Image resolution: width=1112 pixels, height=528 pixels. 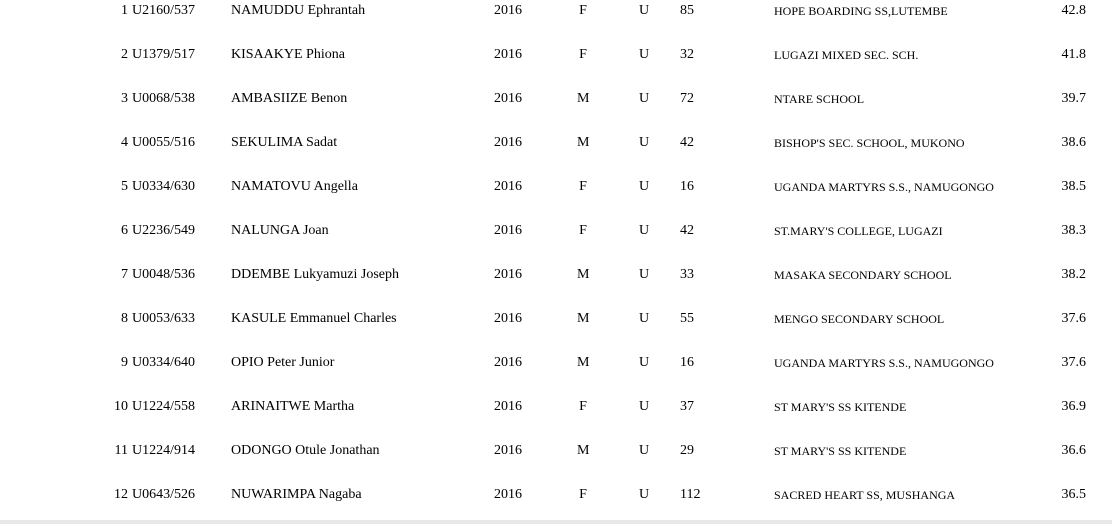 What do you see at coordinates (687, 54) in the screenshot?
I see `count: 32` at bounding box center [687, 54].